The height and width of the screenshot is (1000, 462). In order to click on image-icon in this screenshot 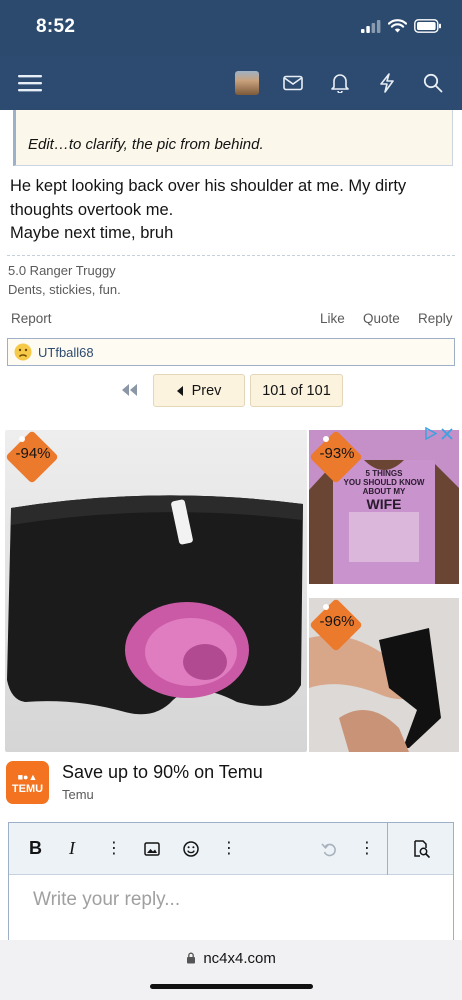, I will do `click(152, 849)`.